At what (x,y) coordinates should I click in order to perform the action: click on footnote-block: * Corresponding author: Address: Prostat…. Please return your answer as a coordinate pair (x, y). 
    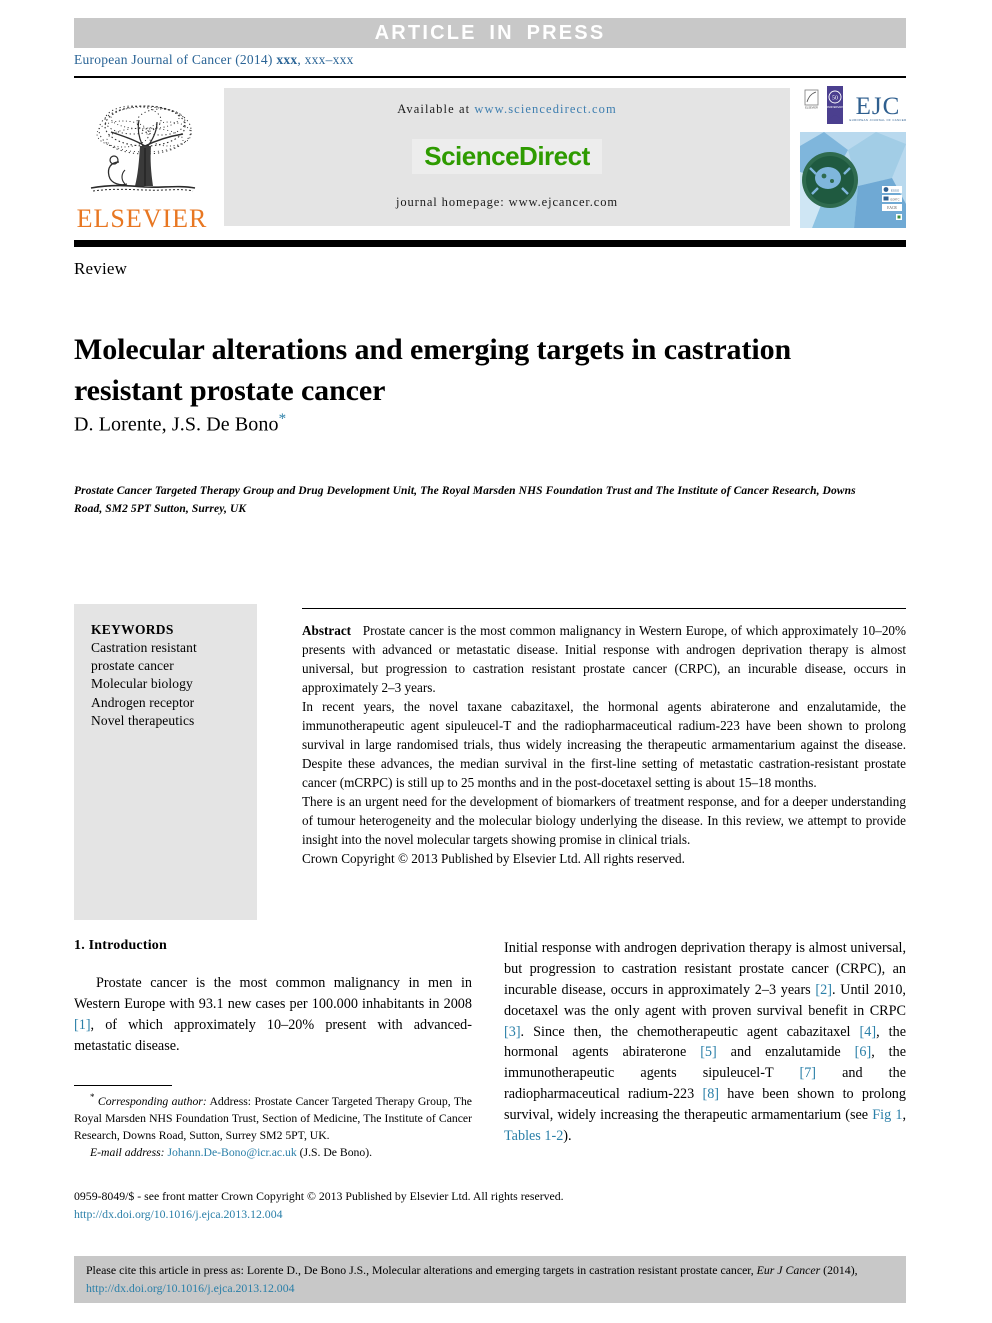
    Looking at the image, I should click on (273, 1126).